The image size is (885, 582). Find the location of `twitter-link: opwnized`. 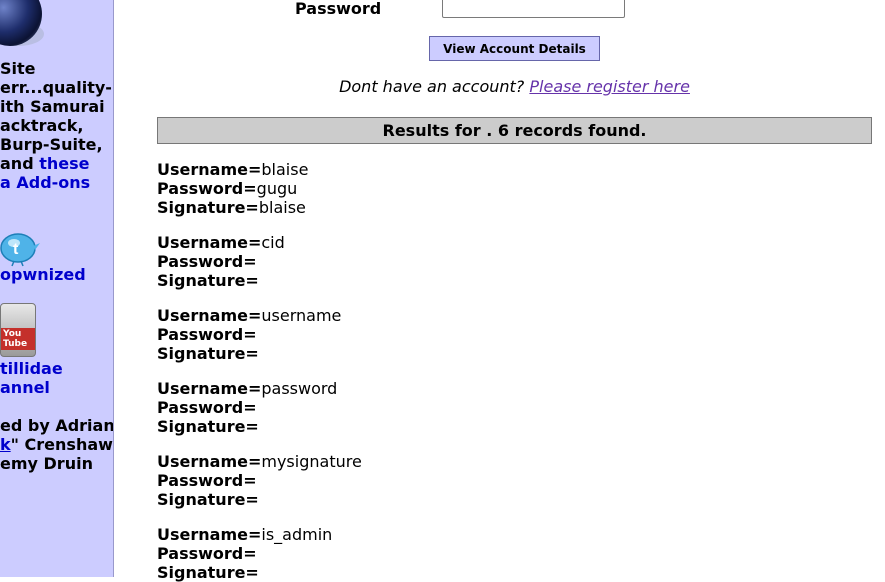

twitter-link: opwnized is located at coordinates (43, 274).